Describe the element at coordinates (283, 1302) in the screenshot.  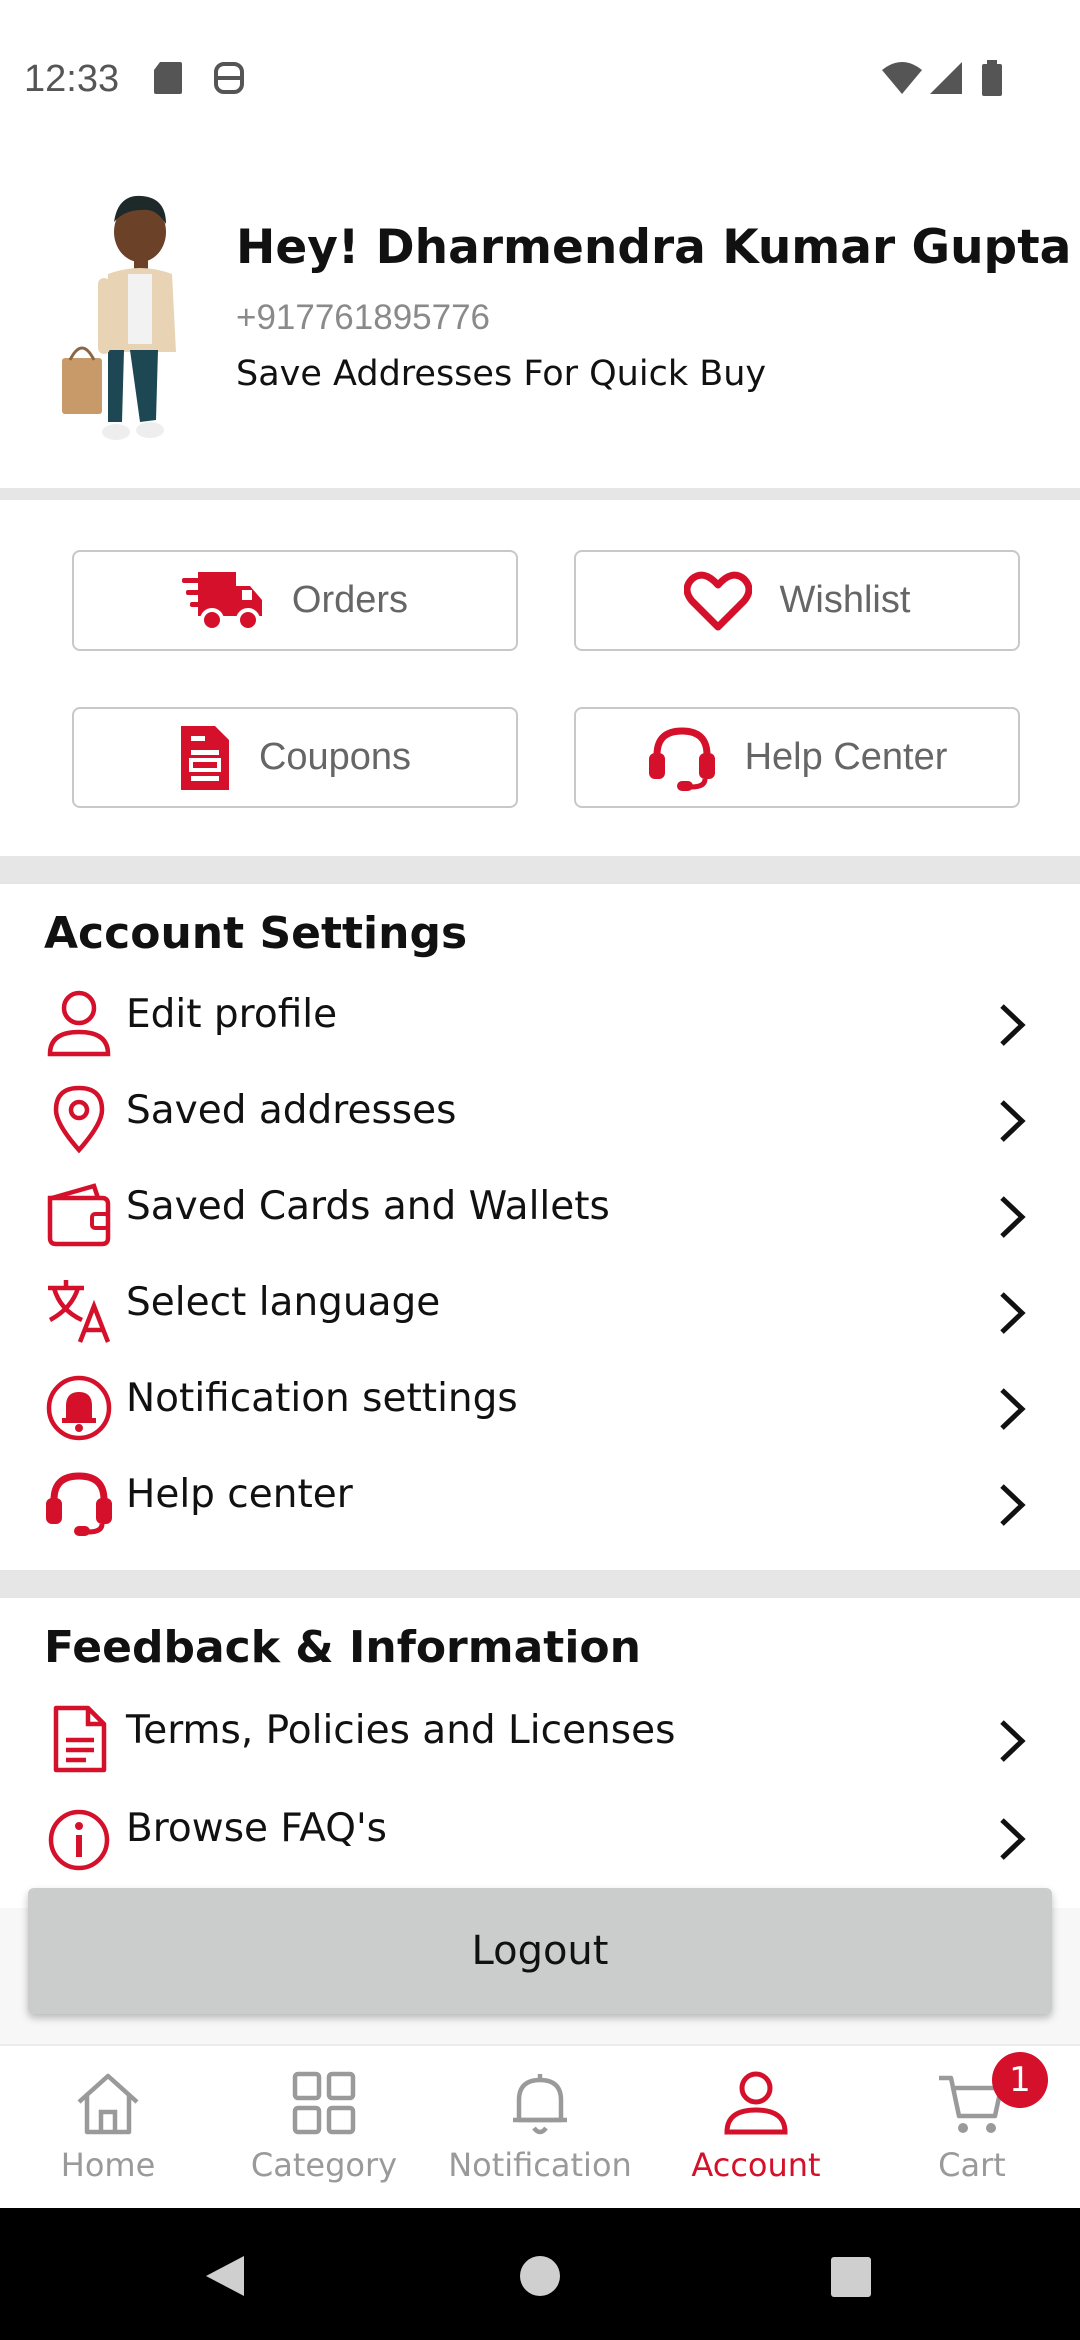
I see `select-language-label: Select language` at that location.